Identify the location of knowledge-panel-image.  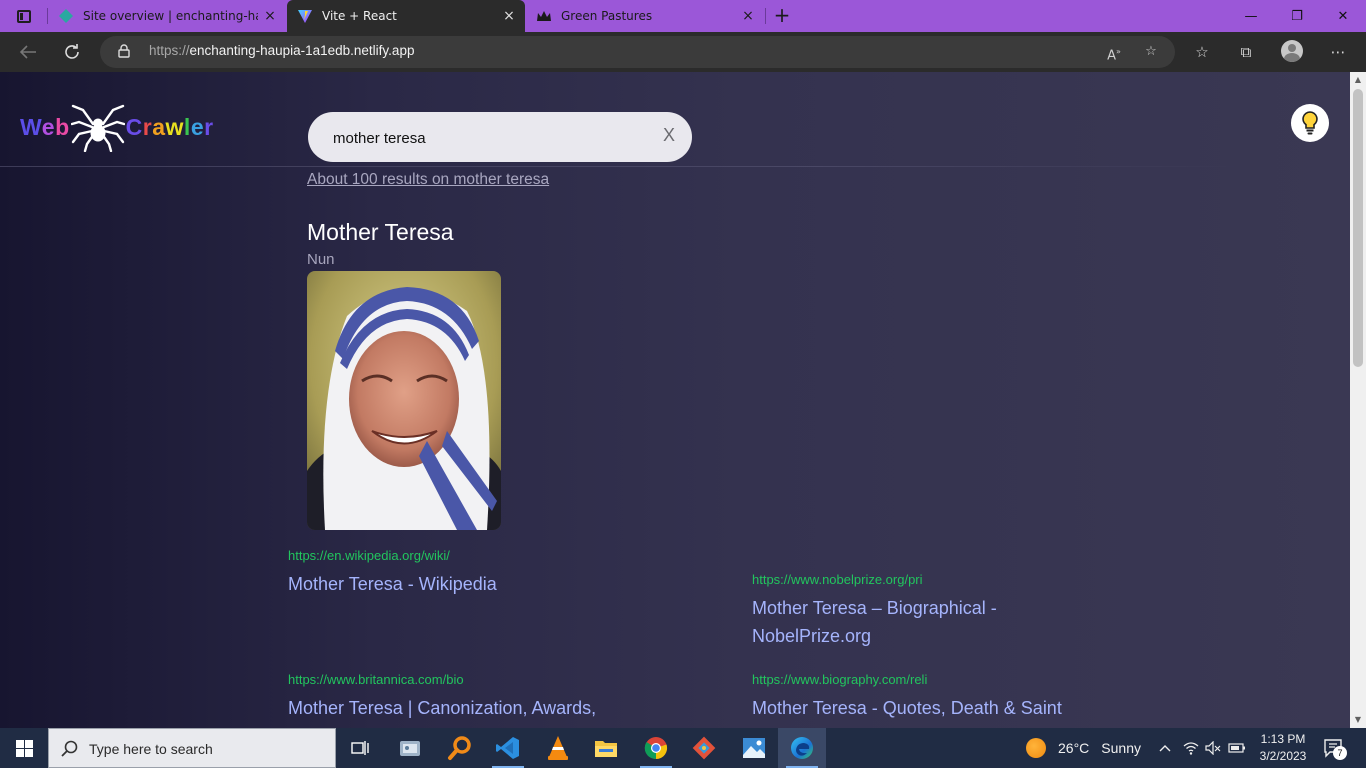
(404, 400).